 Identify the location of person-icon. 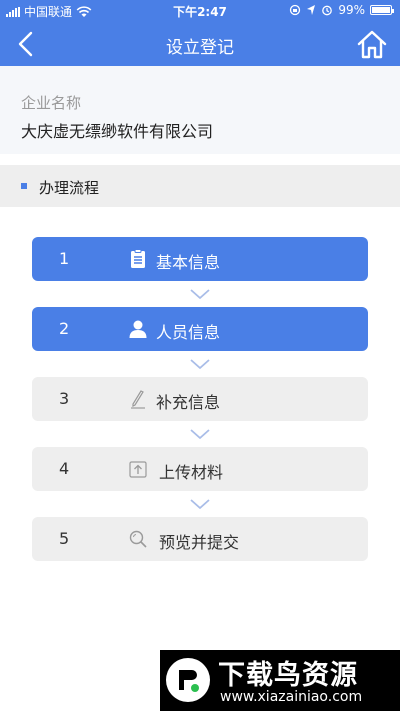
(138, 329).